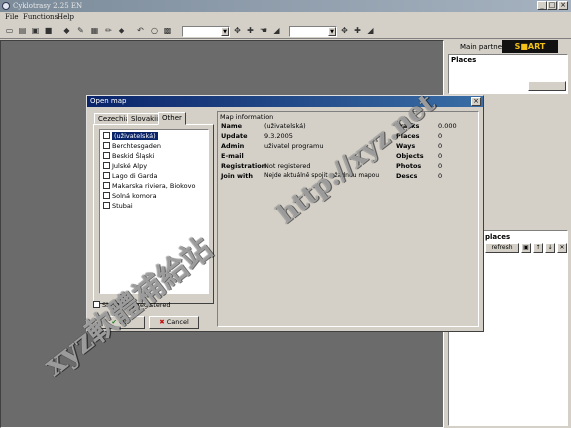 This screenshot has height=428, width=571. Describe the element at coordinates (48, 6) in the screenshot. I see `window-title: Cyklotrasy 2.25 EN` at that location.